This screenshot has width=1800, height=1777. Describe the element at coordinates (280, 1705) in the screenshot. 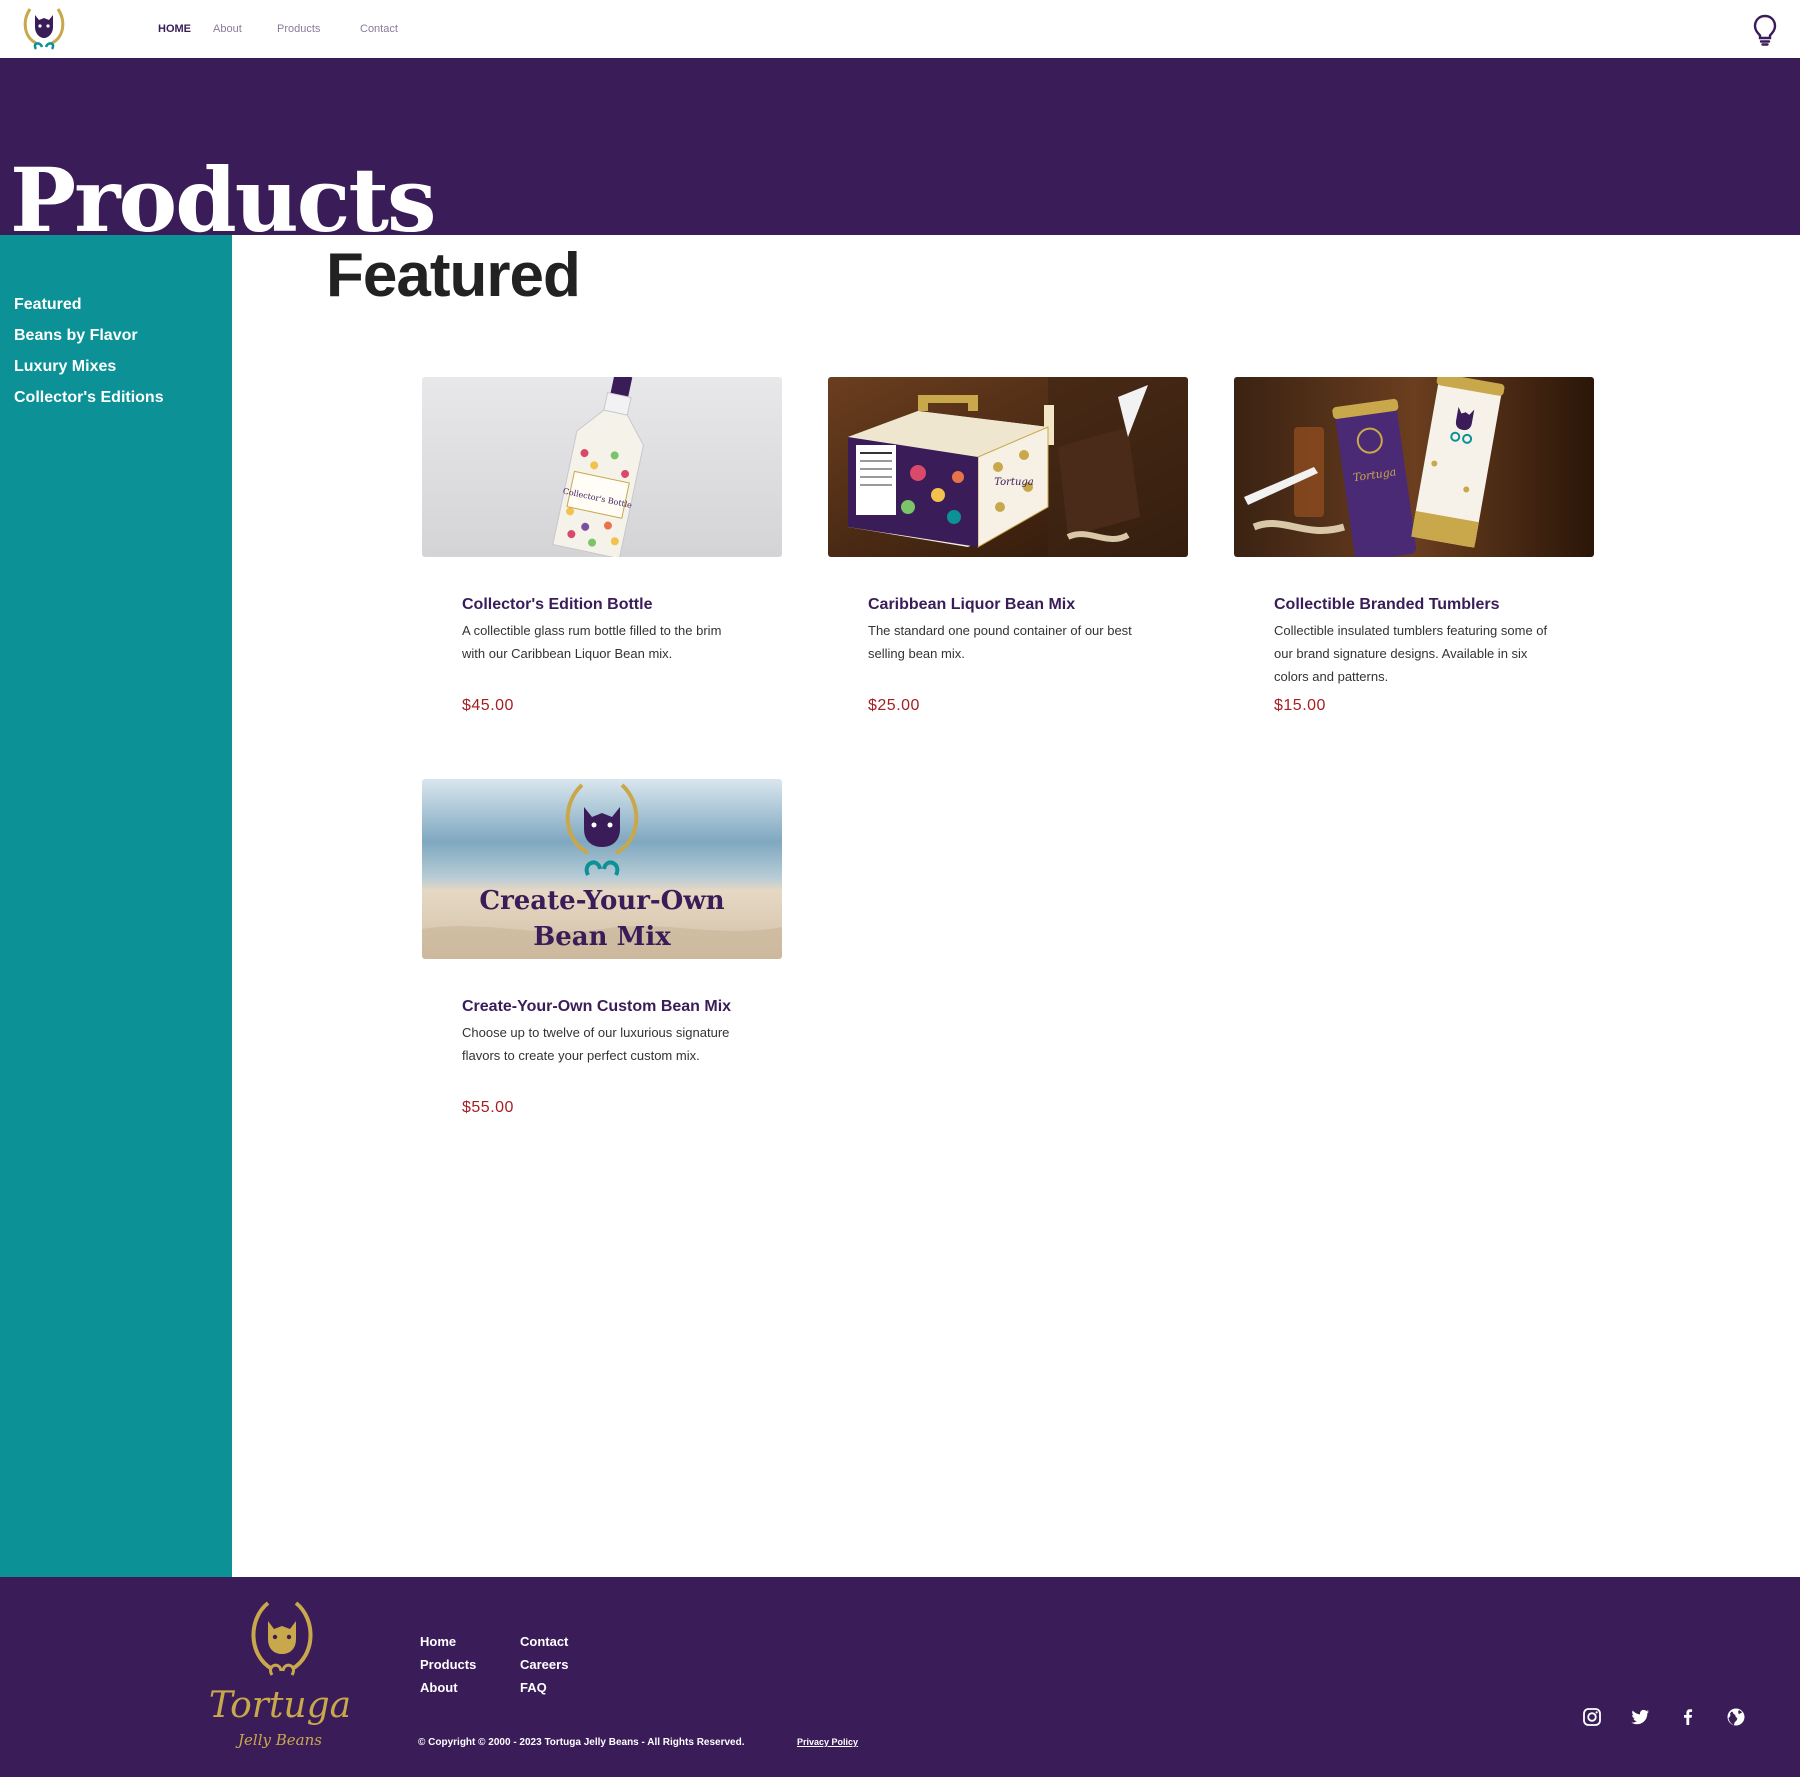

I see `footer-brand-name: Tortuga` at that location.